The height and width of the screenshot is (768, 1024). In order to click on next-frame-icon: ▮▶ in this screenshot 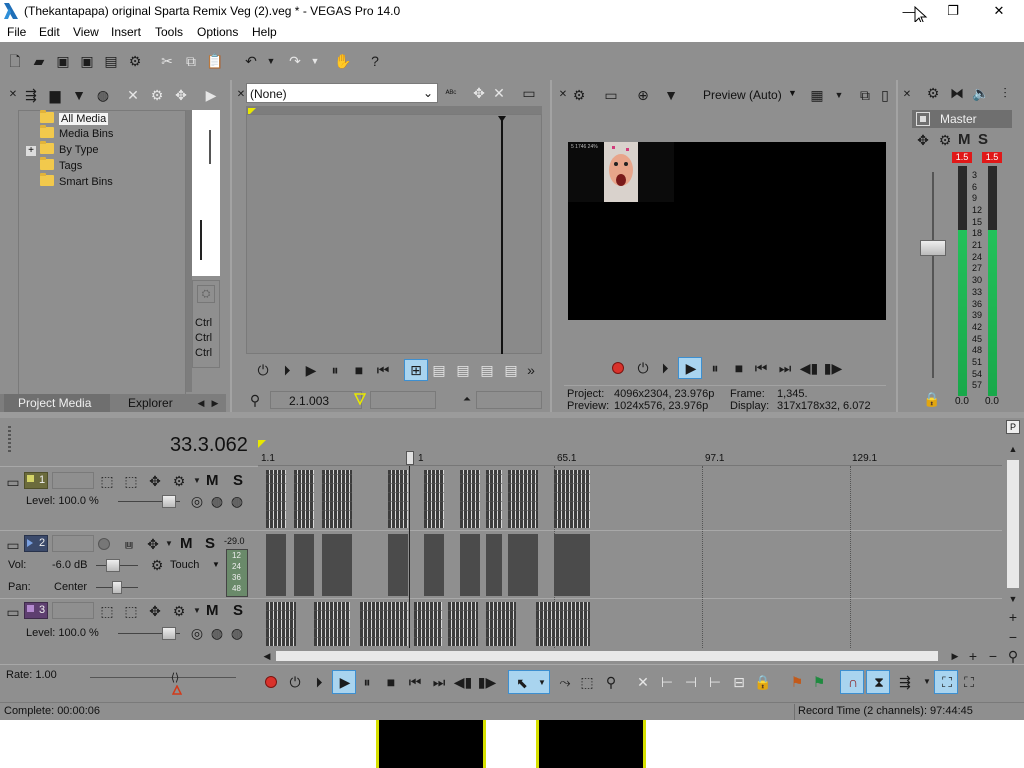, I will do `click(833, 368)`.